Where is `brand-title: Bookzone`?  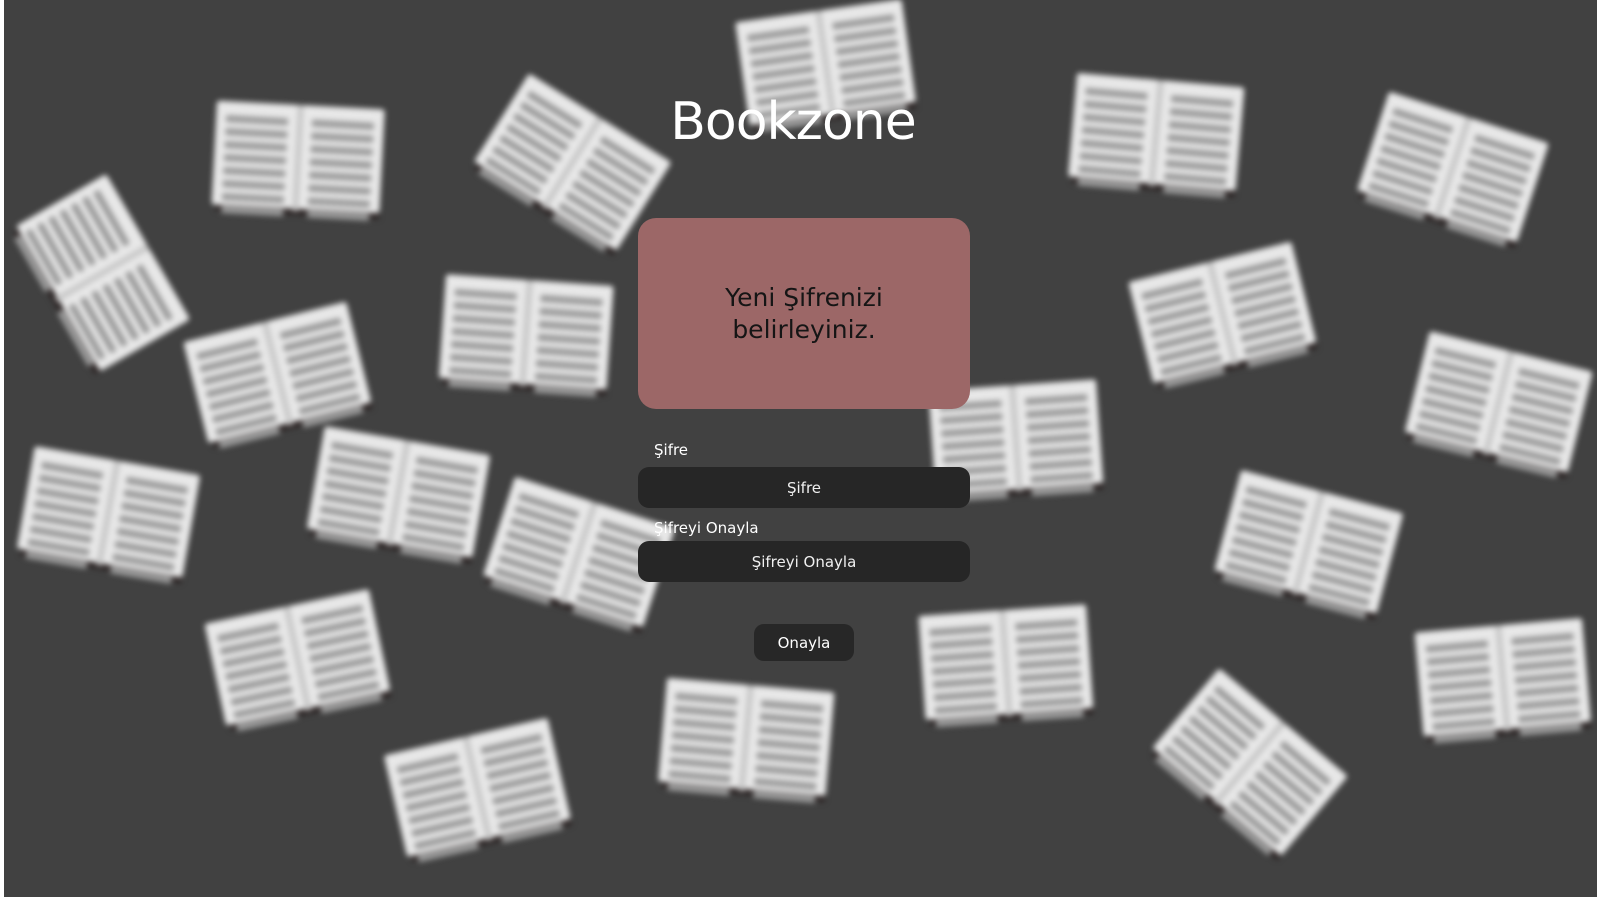
brand-title: Bookzone is located at coordinates (793, 122).